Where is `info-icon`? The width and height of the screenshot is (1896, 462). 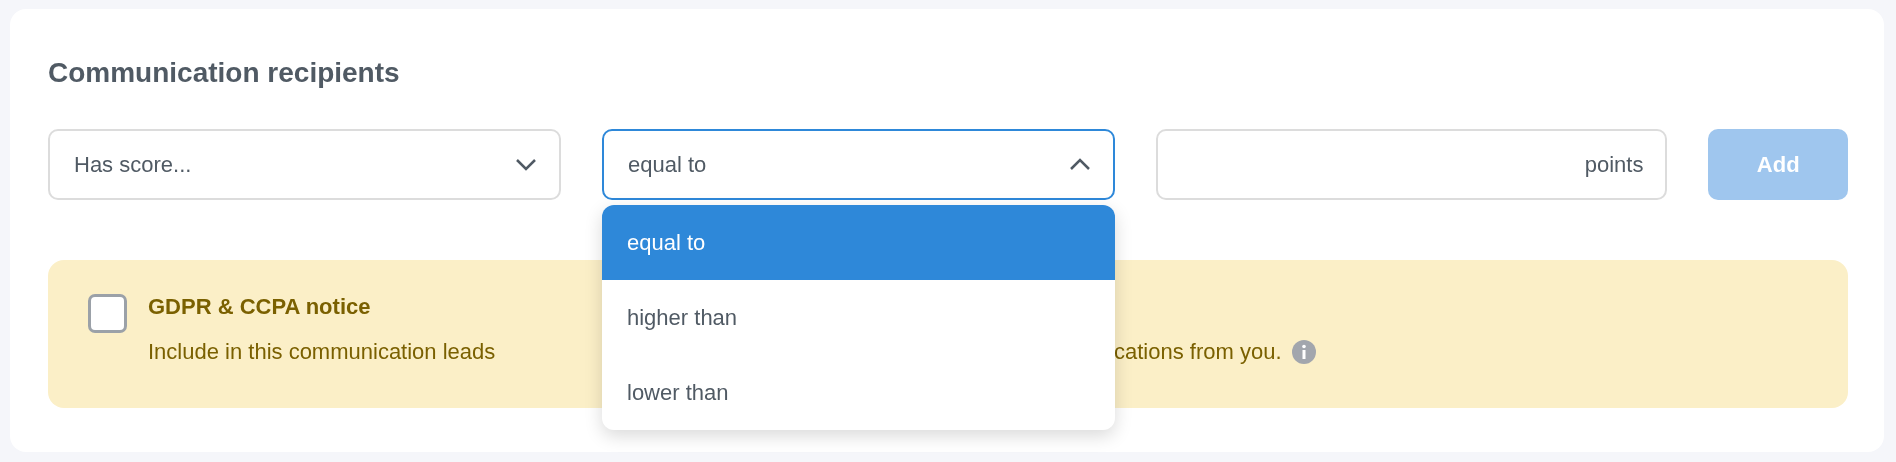 info-icon is located at coordinates (1303, 351).